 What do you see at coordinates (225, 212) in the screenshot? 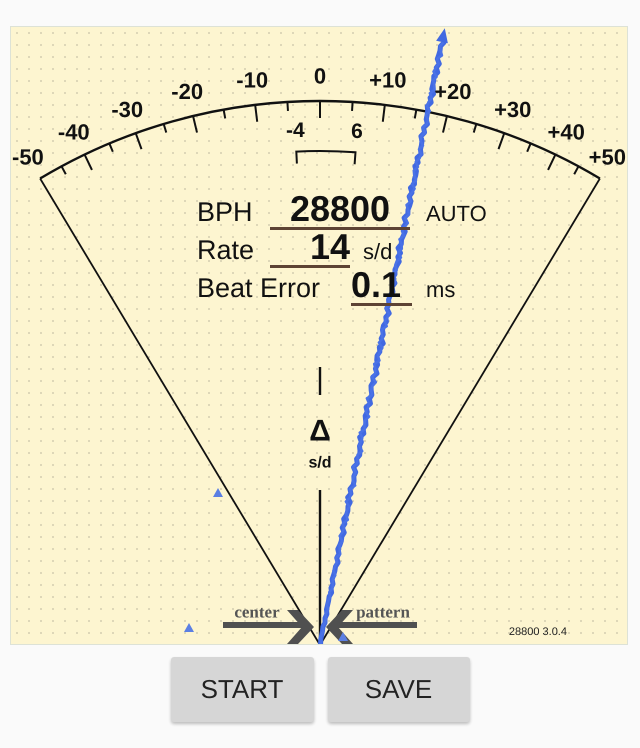
I see `reading-label: BPH` at bounding box center [225, 212].